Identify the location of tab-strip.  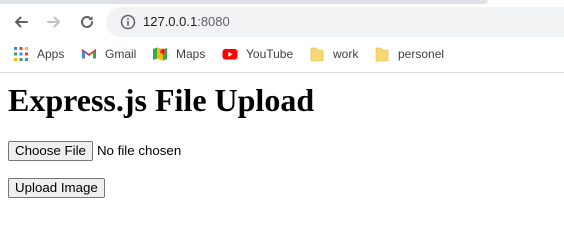
(244, 2).